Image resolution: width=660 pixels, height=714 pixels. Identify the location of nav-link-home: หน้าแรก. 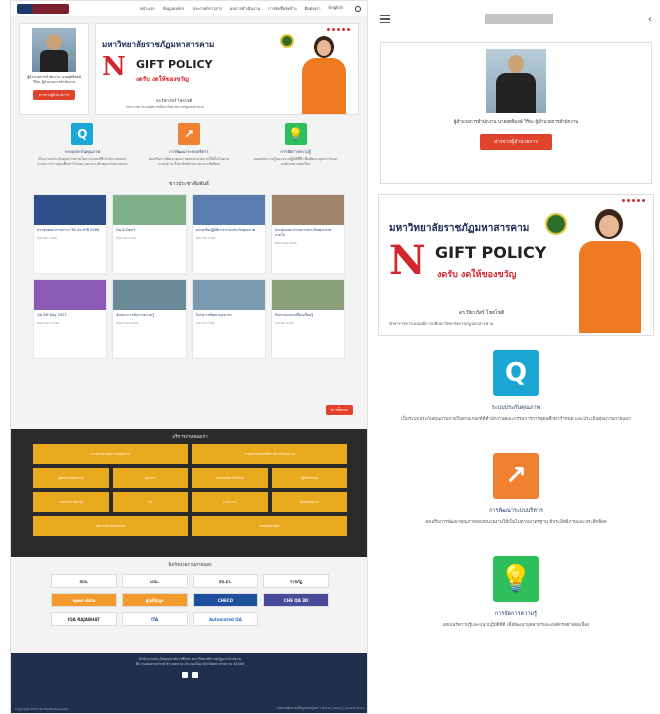
(147, 8).